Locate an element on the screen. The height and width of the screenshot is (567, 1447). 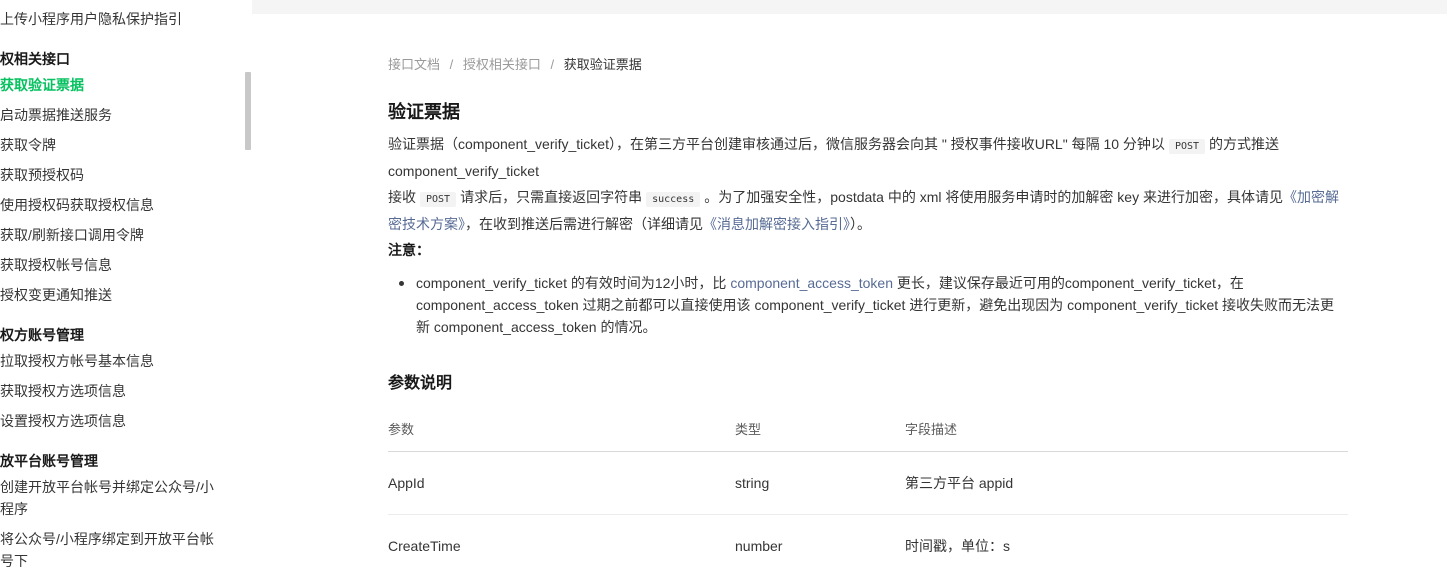
breadcrumb-current: 获取验证票据 is located at coordinates (602, 64).